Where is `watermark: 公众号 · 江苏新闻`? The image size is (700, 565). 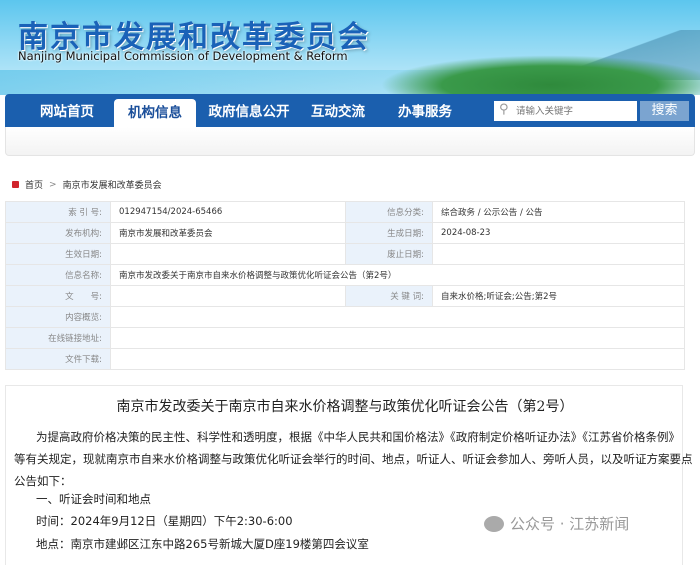 watermark: 公众号 · 江苏新闻 is located at coordinates (556, 523).